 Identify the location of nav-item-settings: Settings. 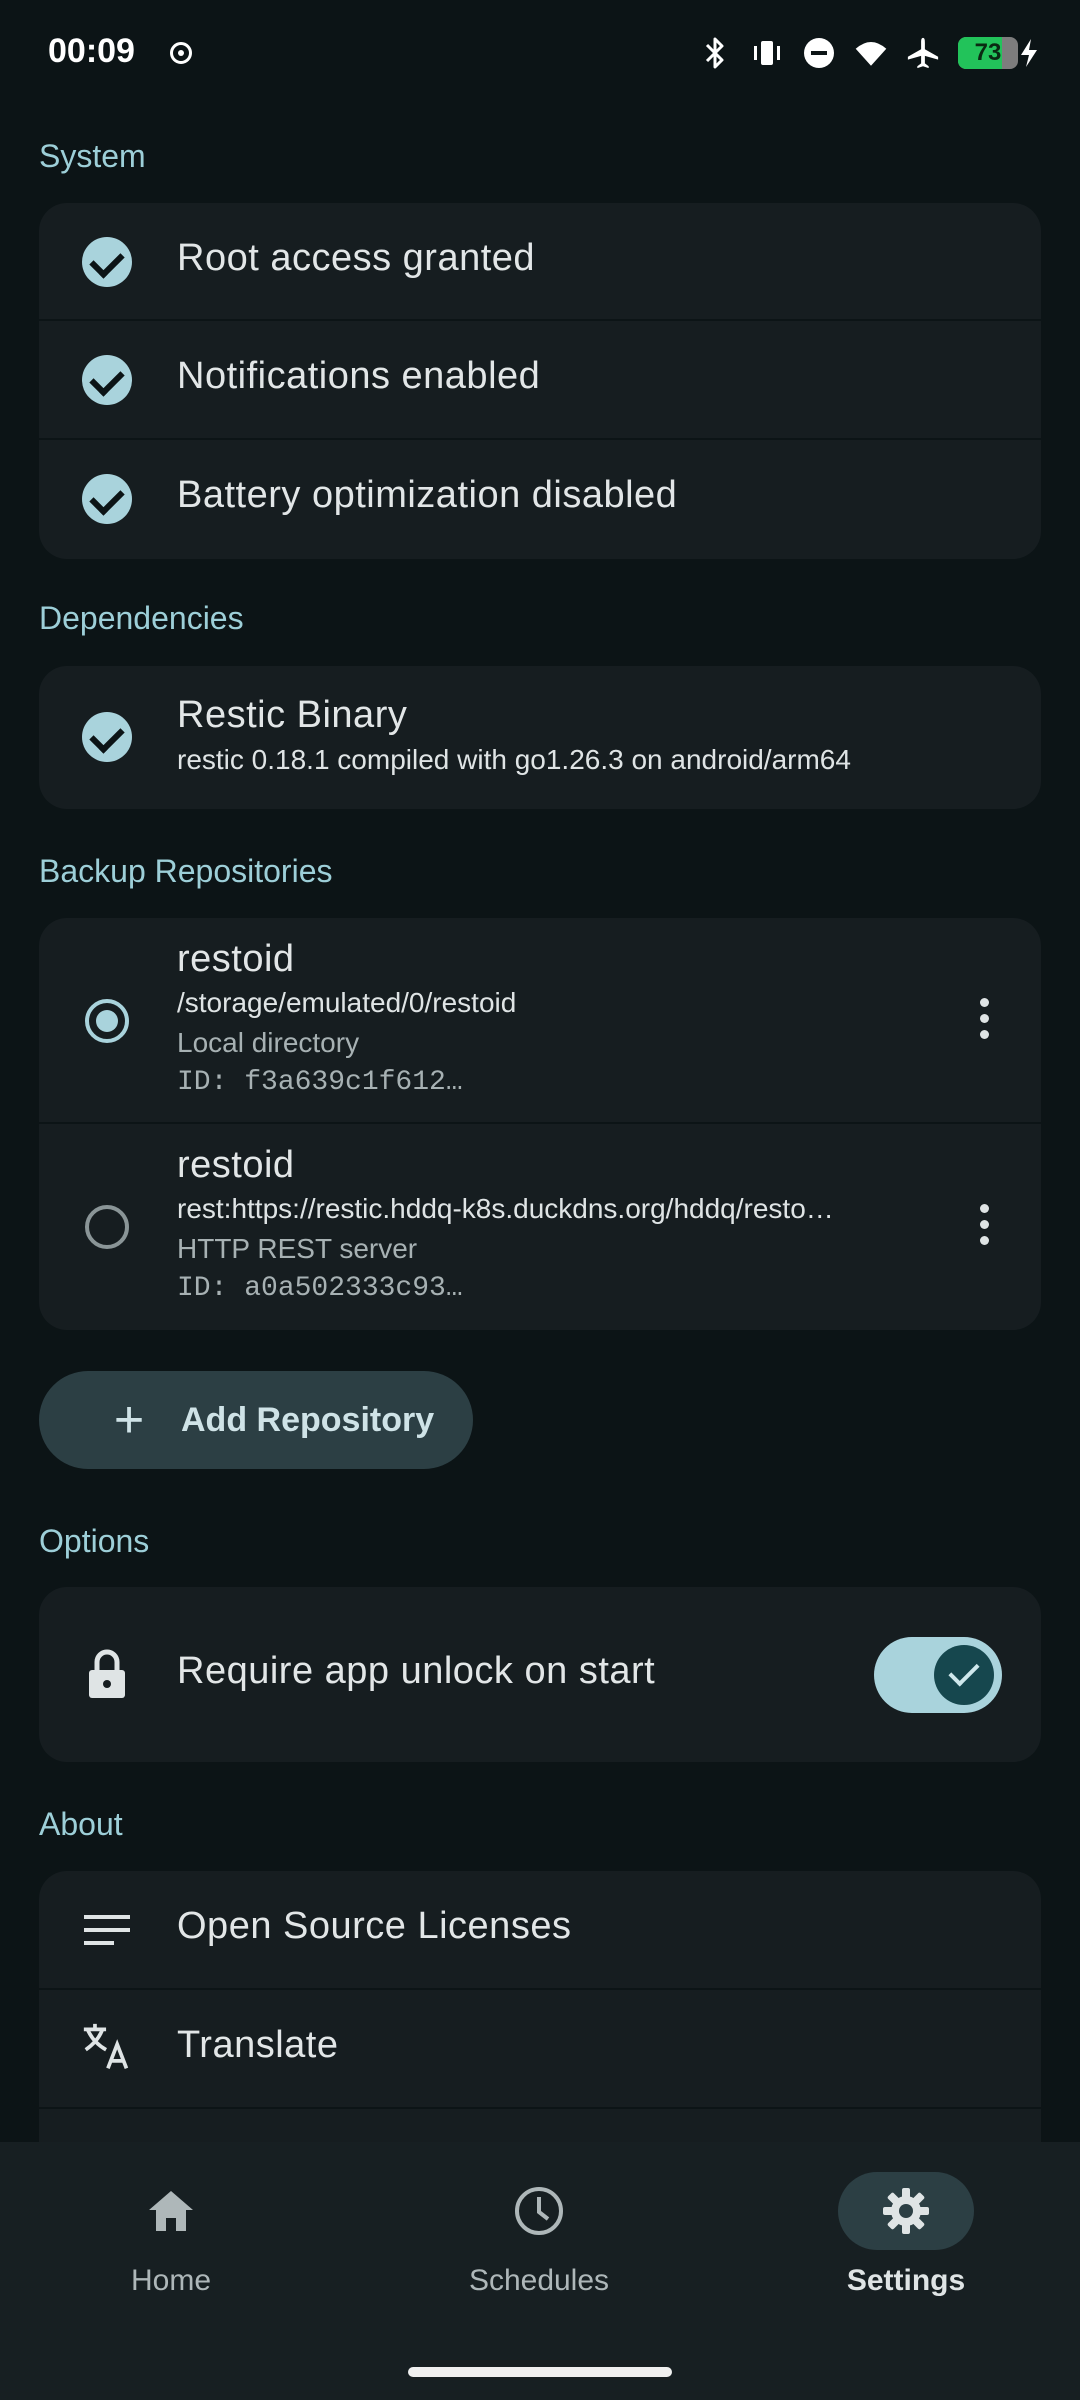
(906, 2235).